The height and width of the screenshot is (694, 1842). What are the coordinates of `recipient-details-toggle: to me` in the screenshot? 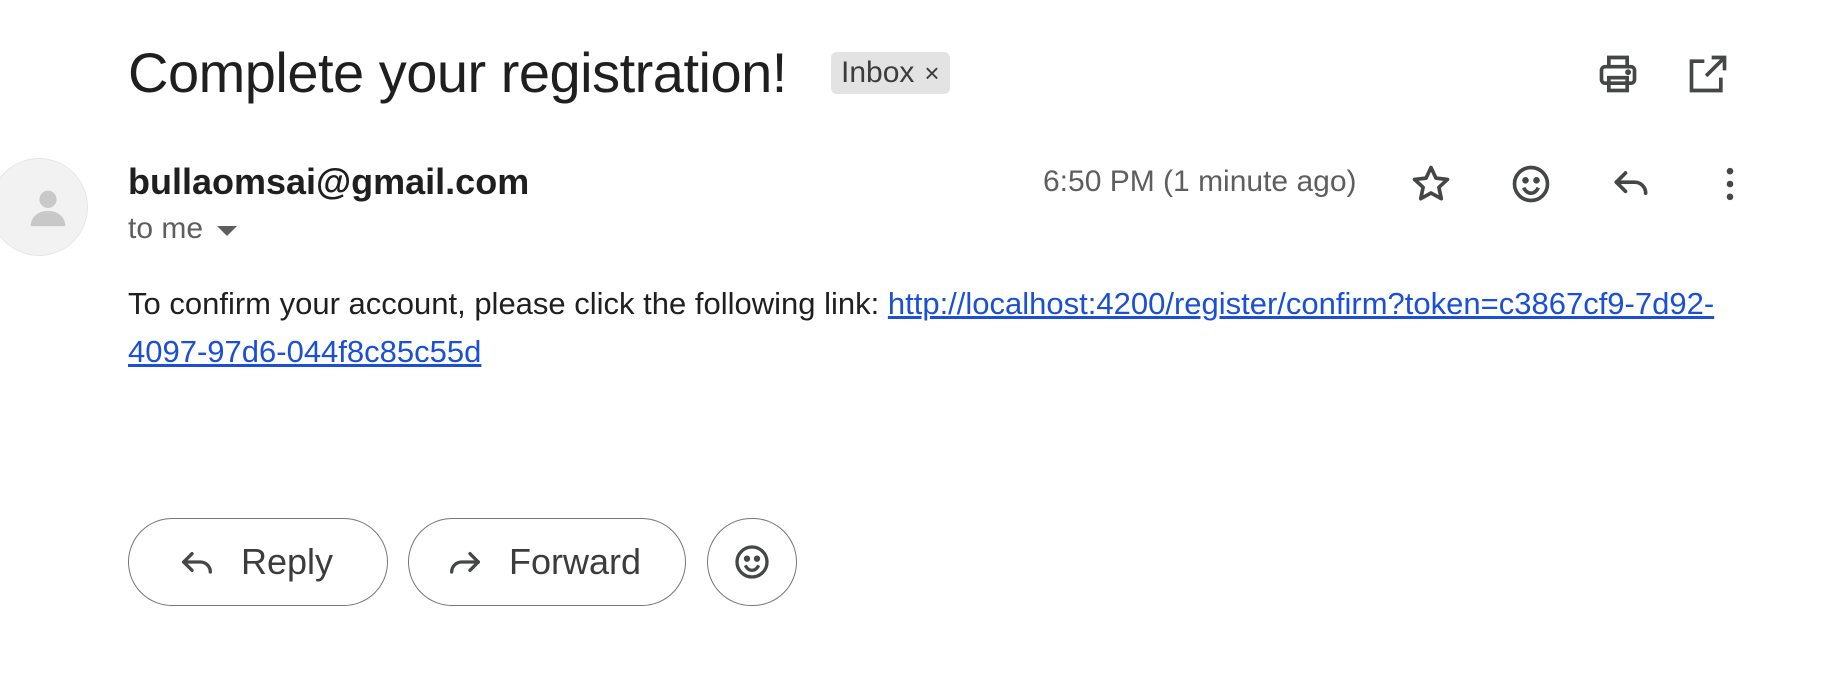 It's located at (183, 229).